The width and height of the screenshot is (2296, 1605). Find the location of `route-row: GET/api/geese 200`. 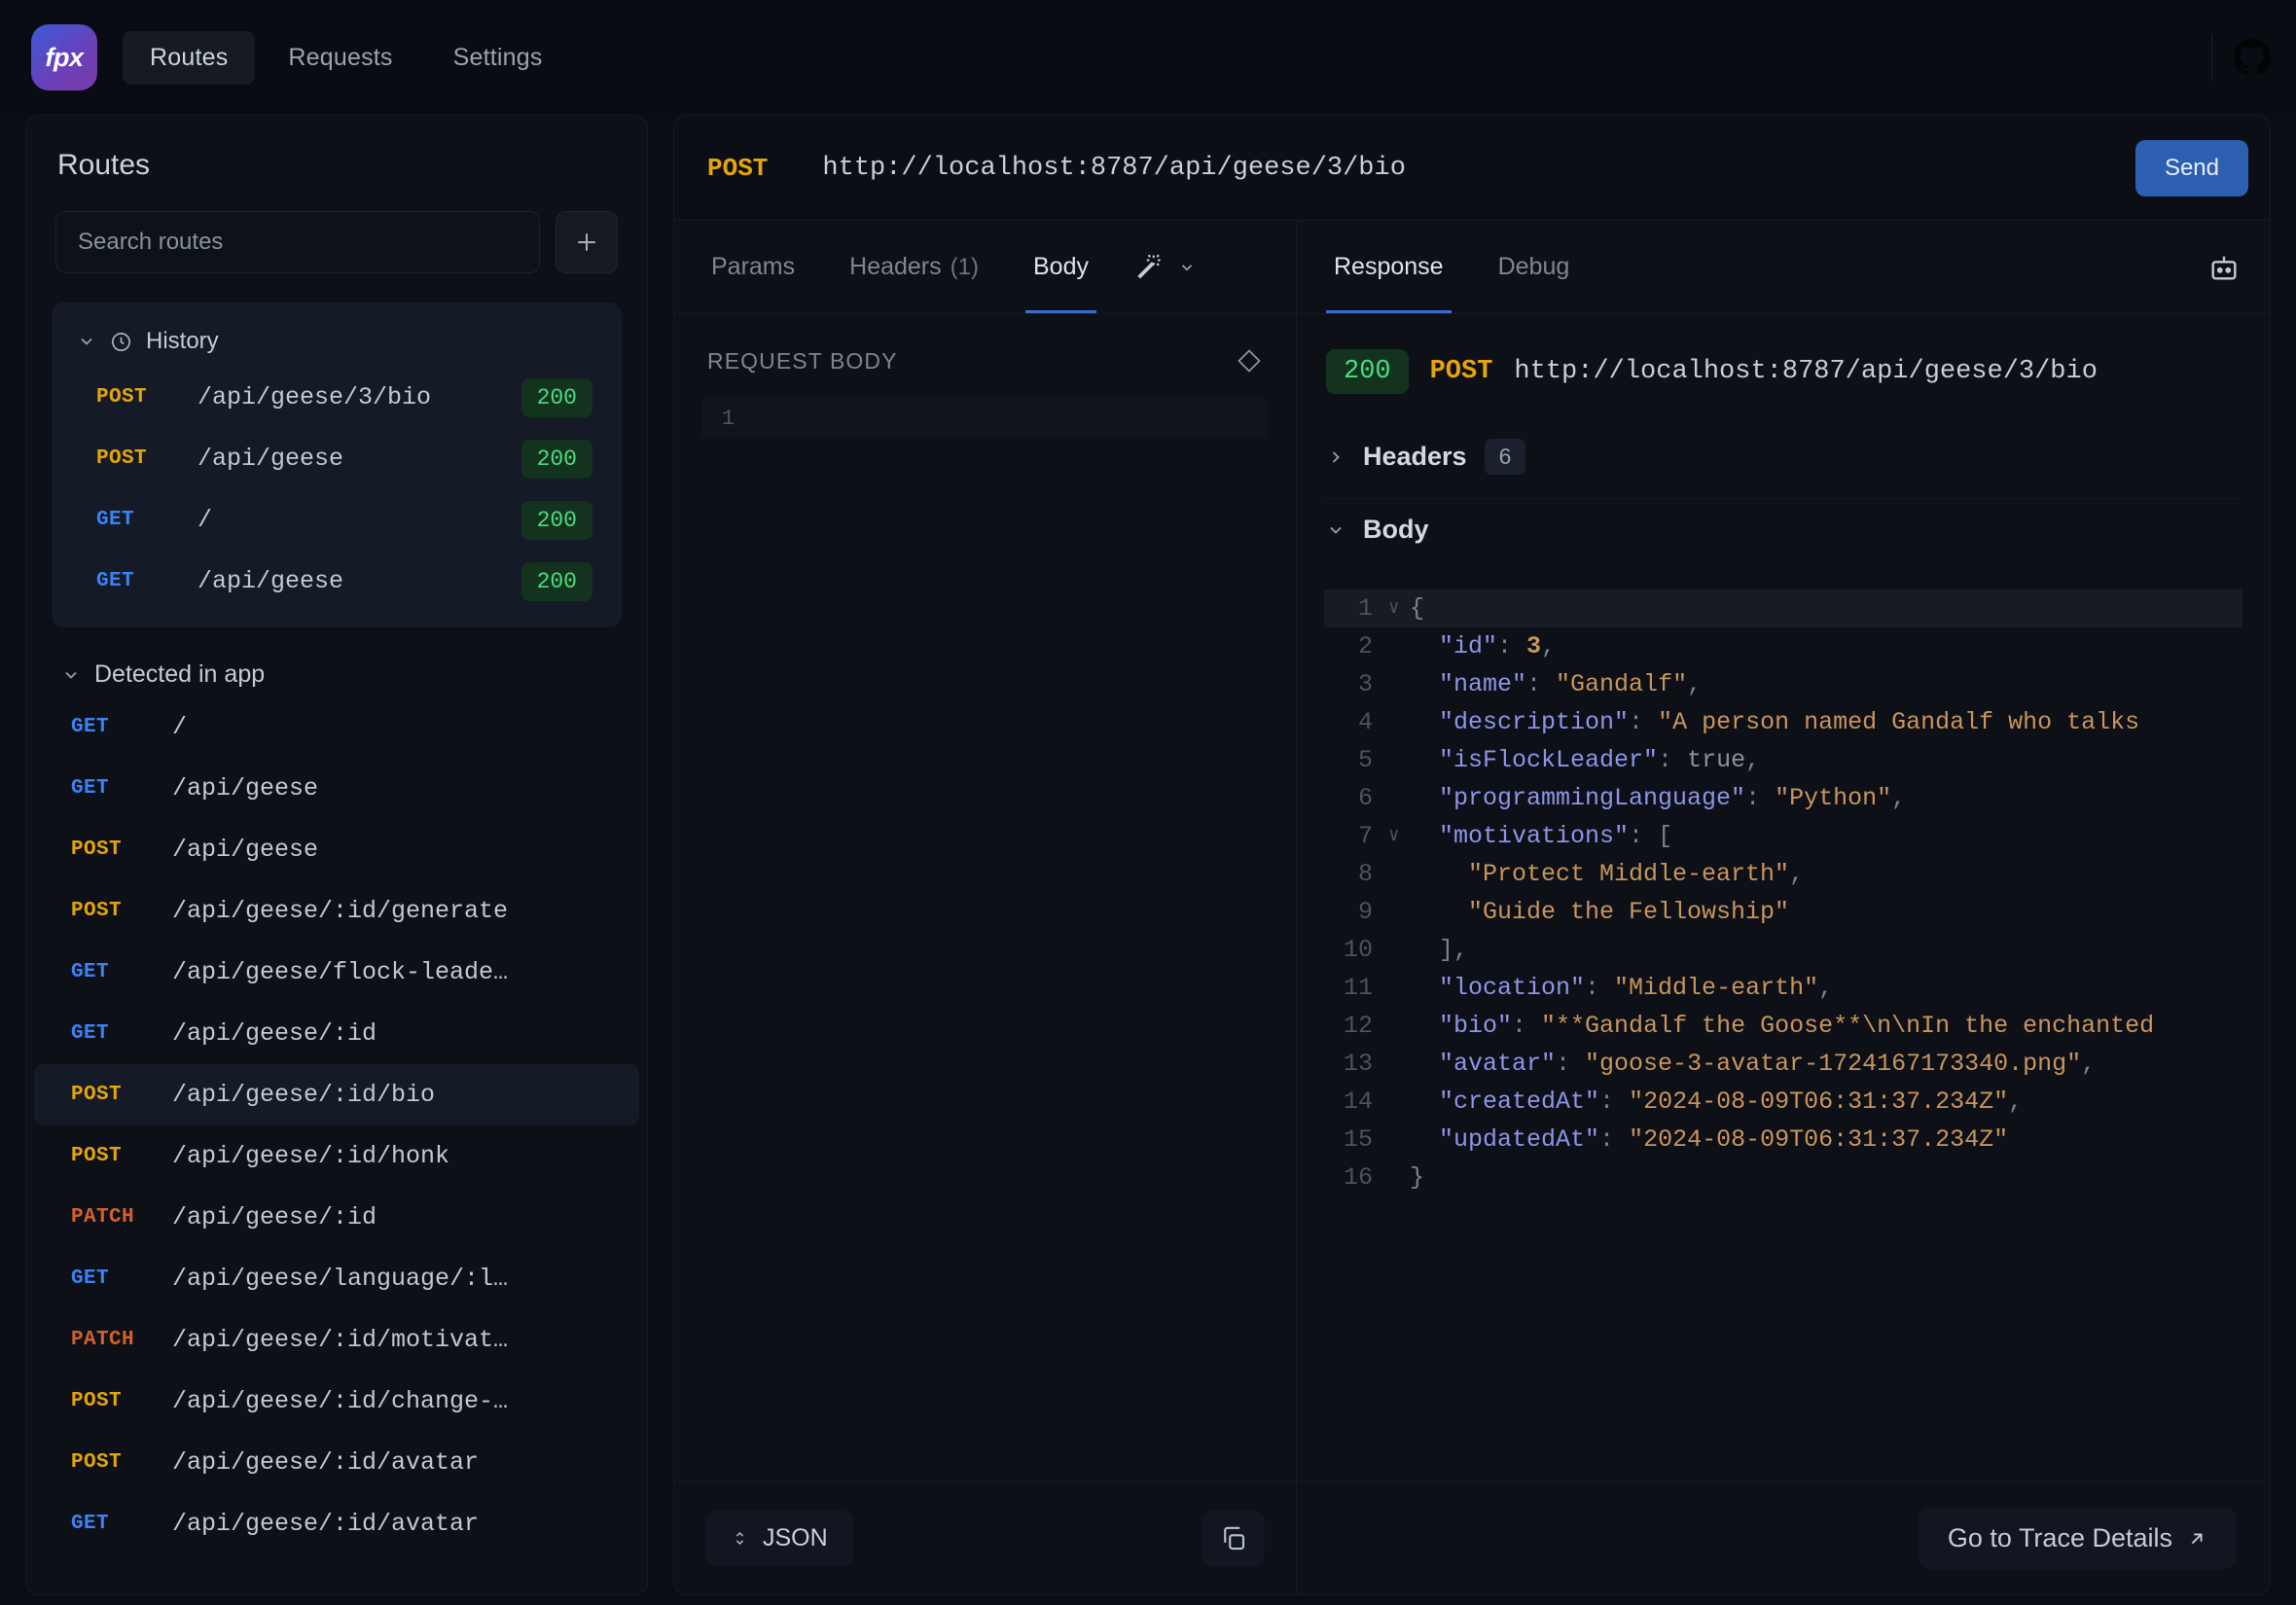

route-row: GET/api/geese 200 is located at coordinates (336, 581).